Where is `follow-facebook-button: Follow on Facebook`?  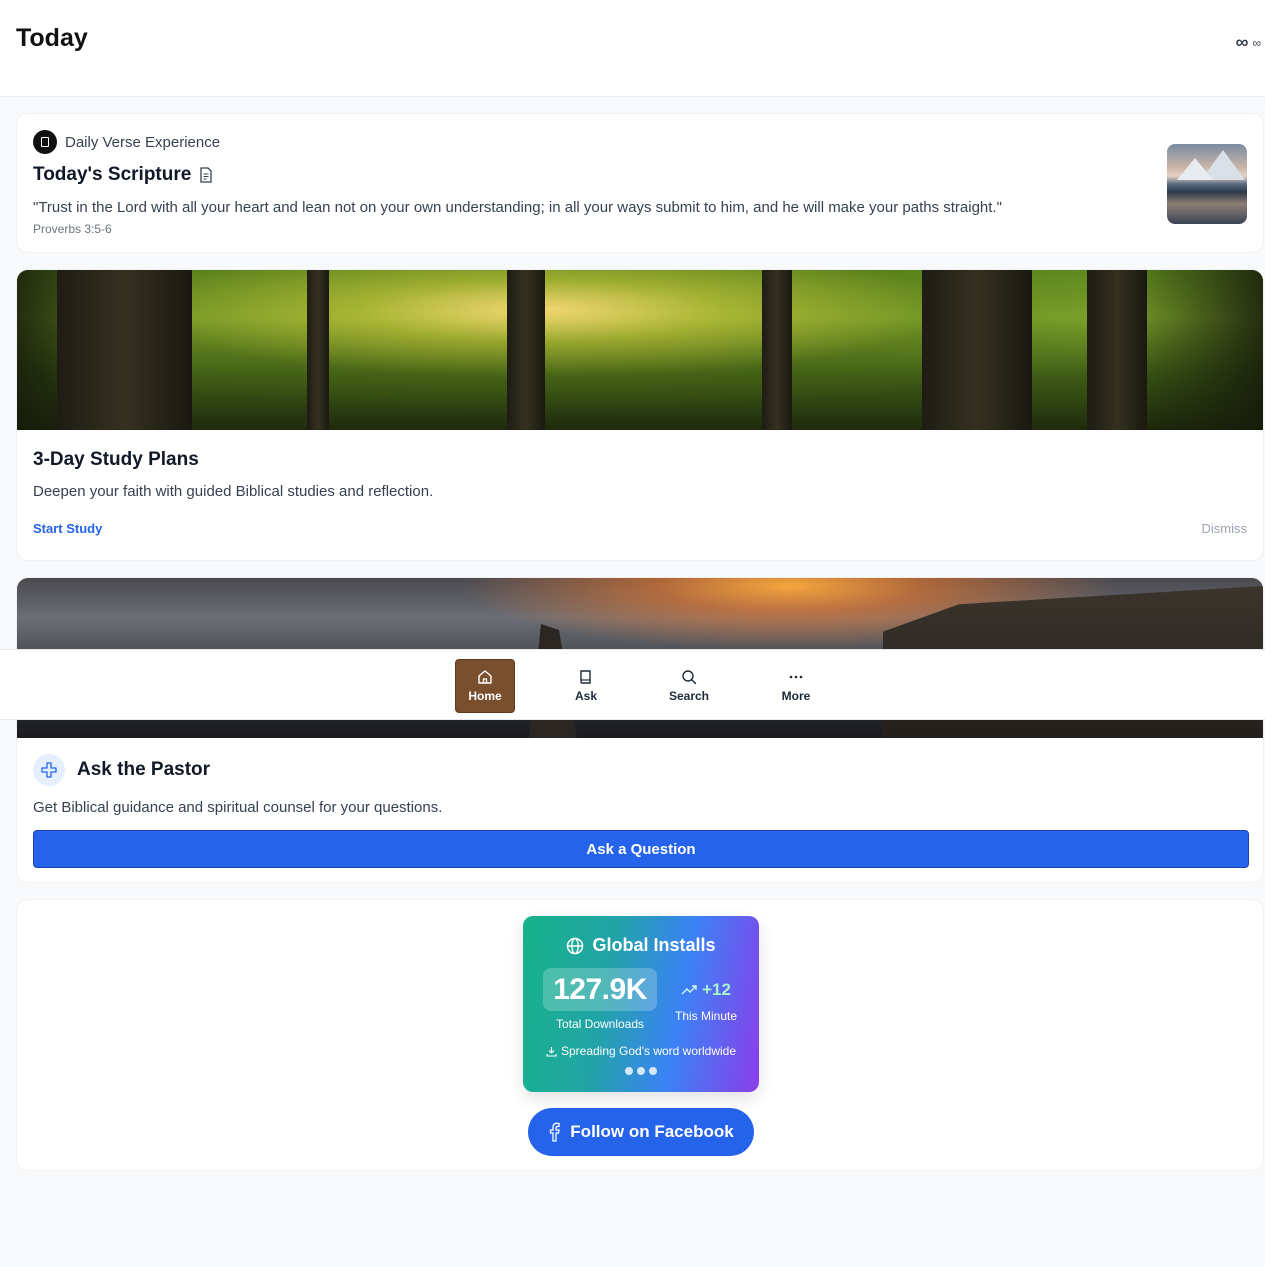
follow-facebook-button: Follow on Facebook is located at coordinates (641, 1132).